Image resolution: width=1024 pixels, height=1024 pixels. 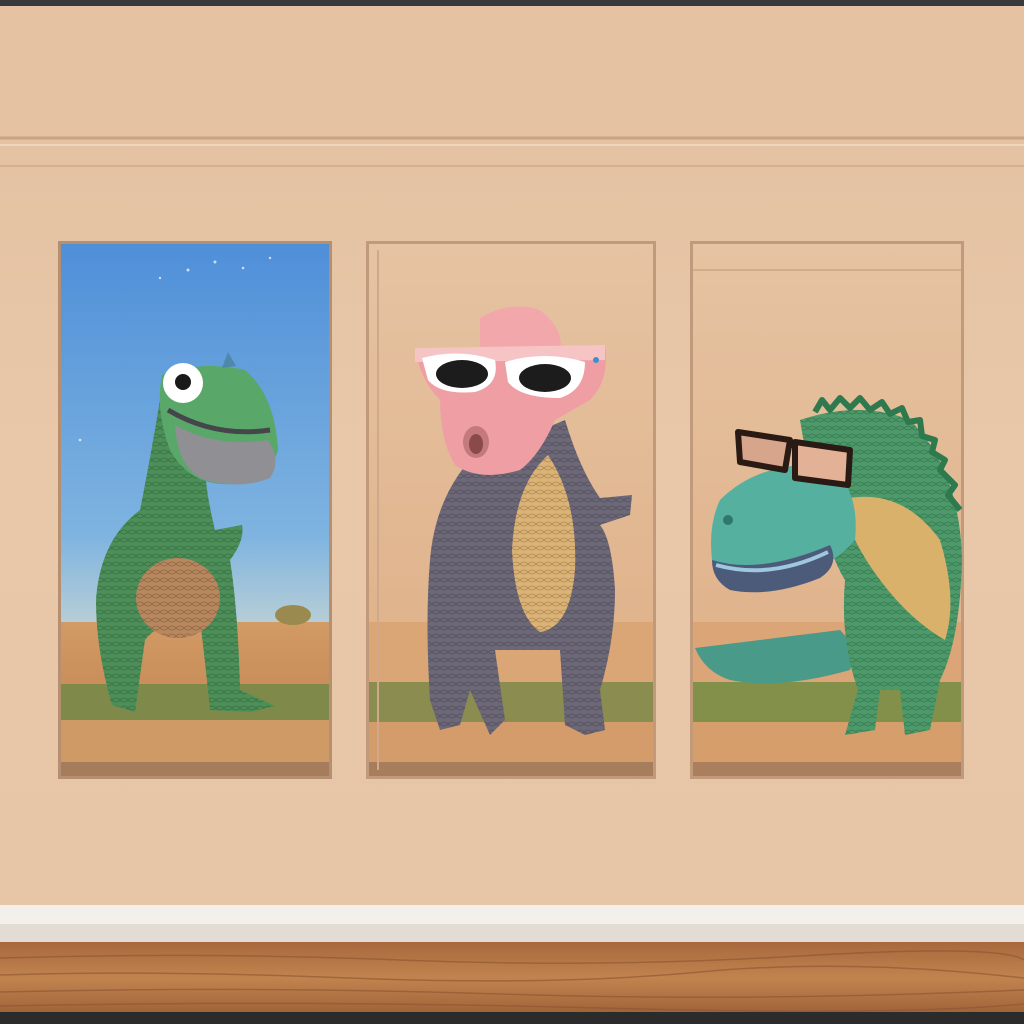 I want to click on upper-panel, so click(x=512, y=72).